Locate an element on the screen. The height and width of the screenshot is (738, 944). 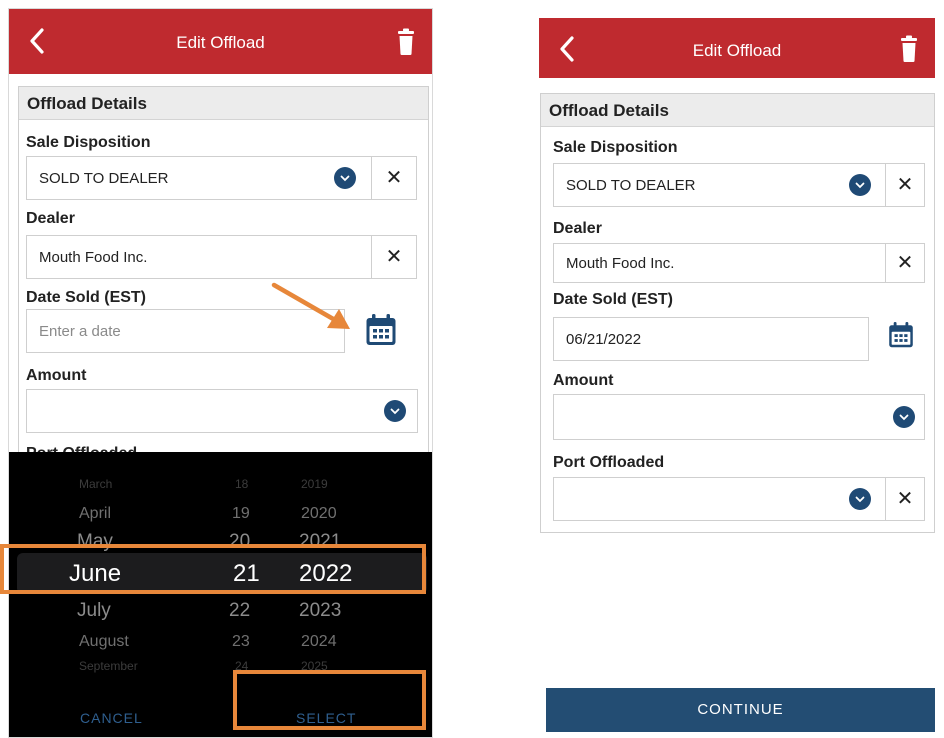
date-sold-input: 06/21/2022 is located at coordinates (711, 339).